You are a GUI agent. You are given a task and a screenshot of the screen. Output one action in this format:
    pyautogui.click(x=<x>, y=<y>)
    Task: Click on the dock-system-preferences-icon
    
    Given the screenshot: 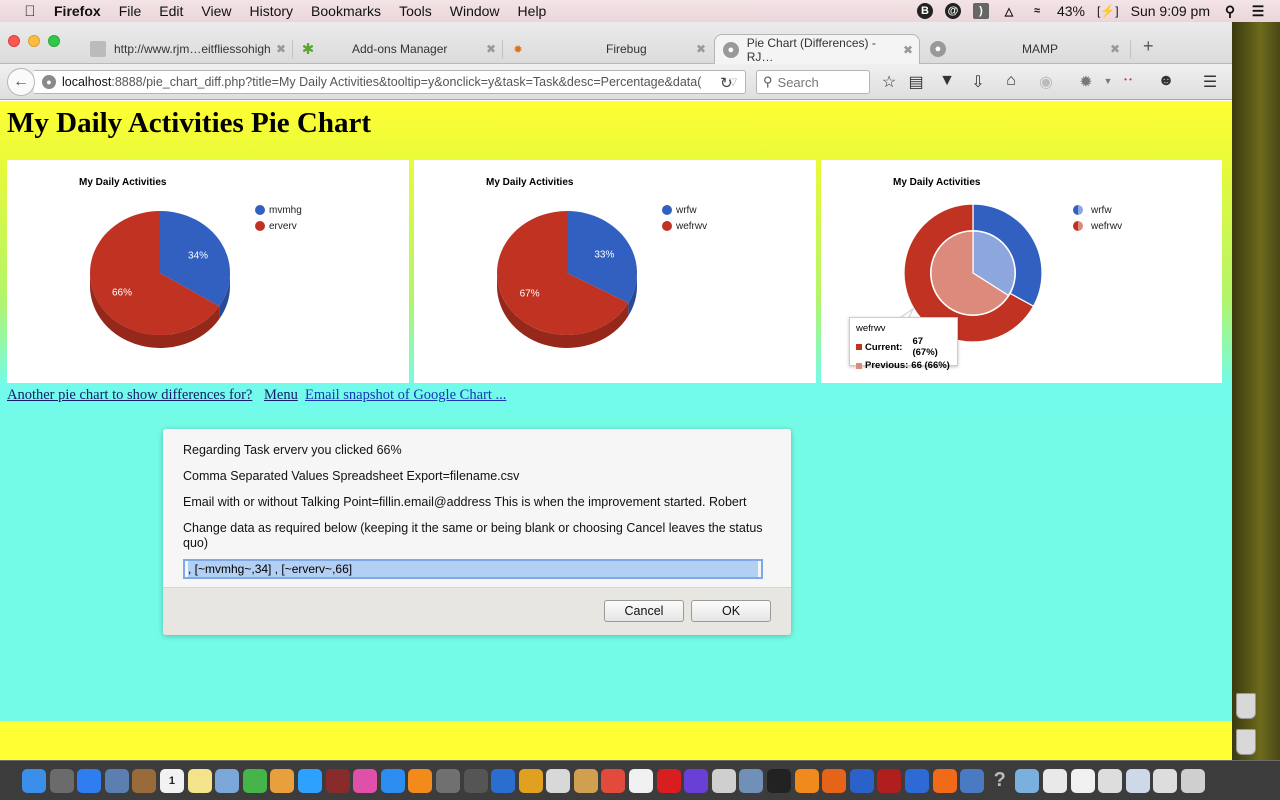 What is the action you would take?
    pyautogui.click(x=447, y=780)
    